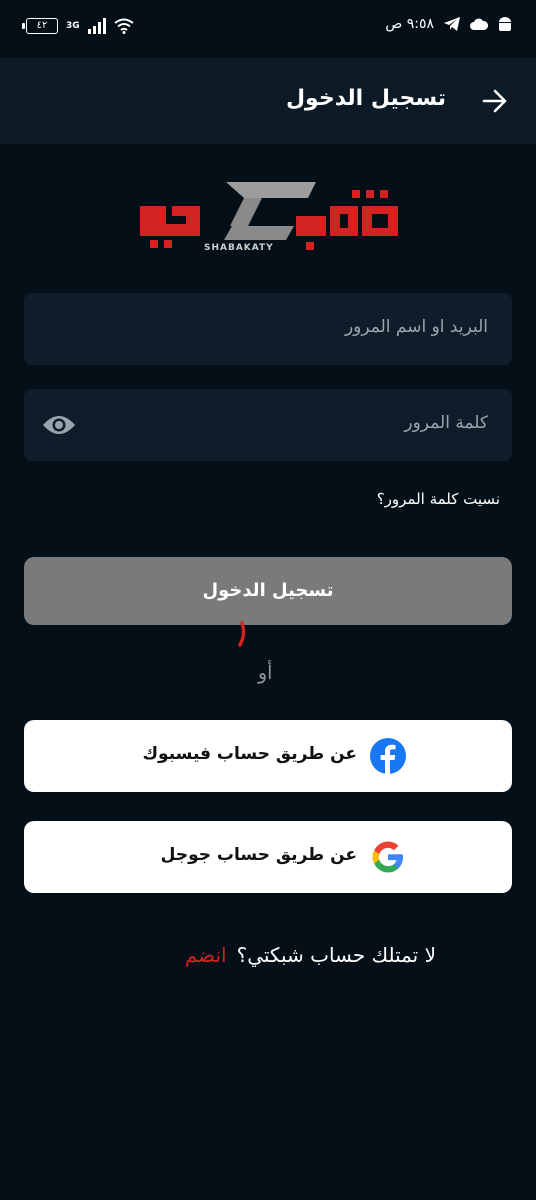 This screenshot has width=536, height=1200. I want to click on cloud-icon, so click(479, 24).